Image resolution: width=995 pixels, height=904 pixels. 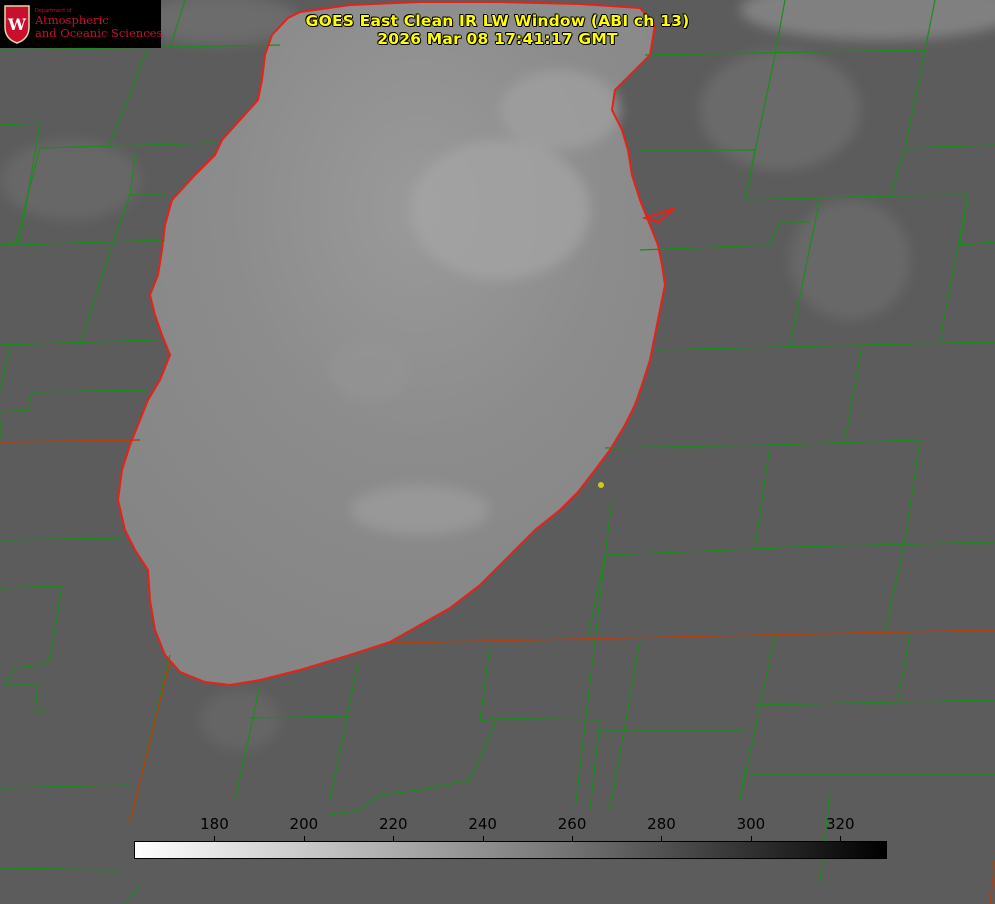 I want to click on colorbar-tick-label: 220, so click(x=393, y=824).